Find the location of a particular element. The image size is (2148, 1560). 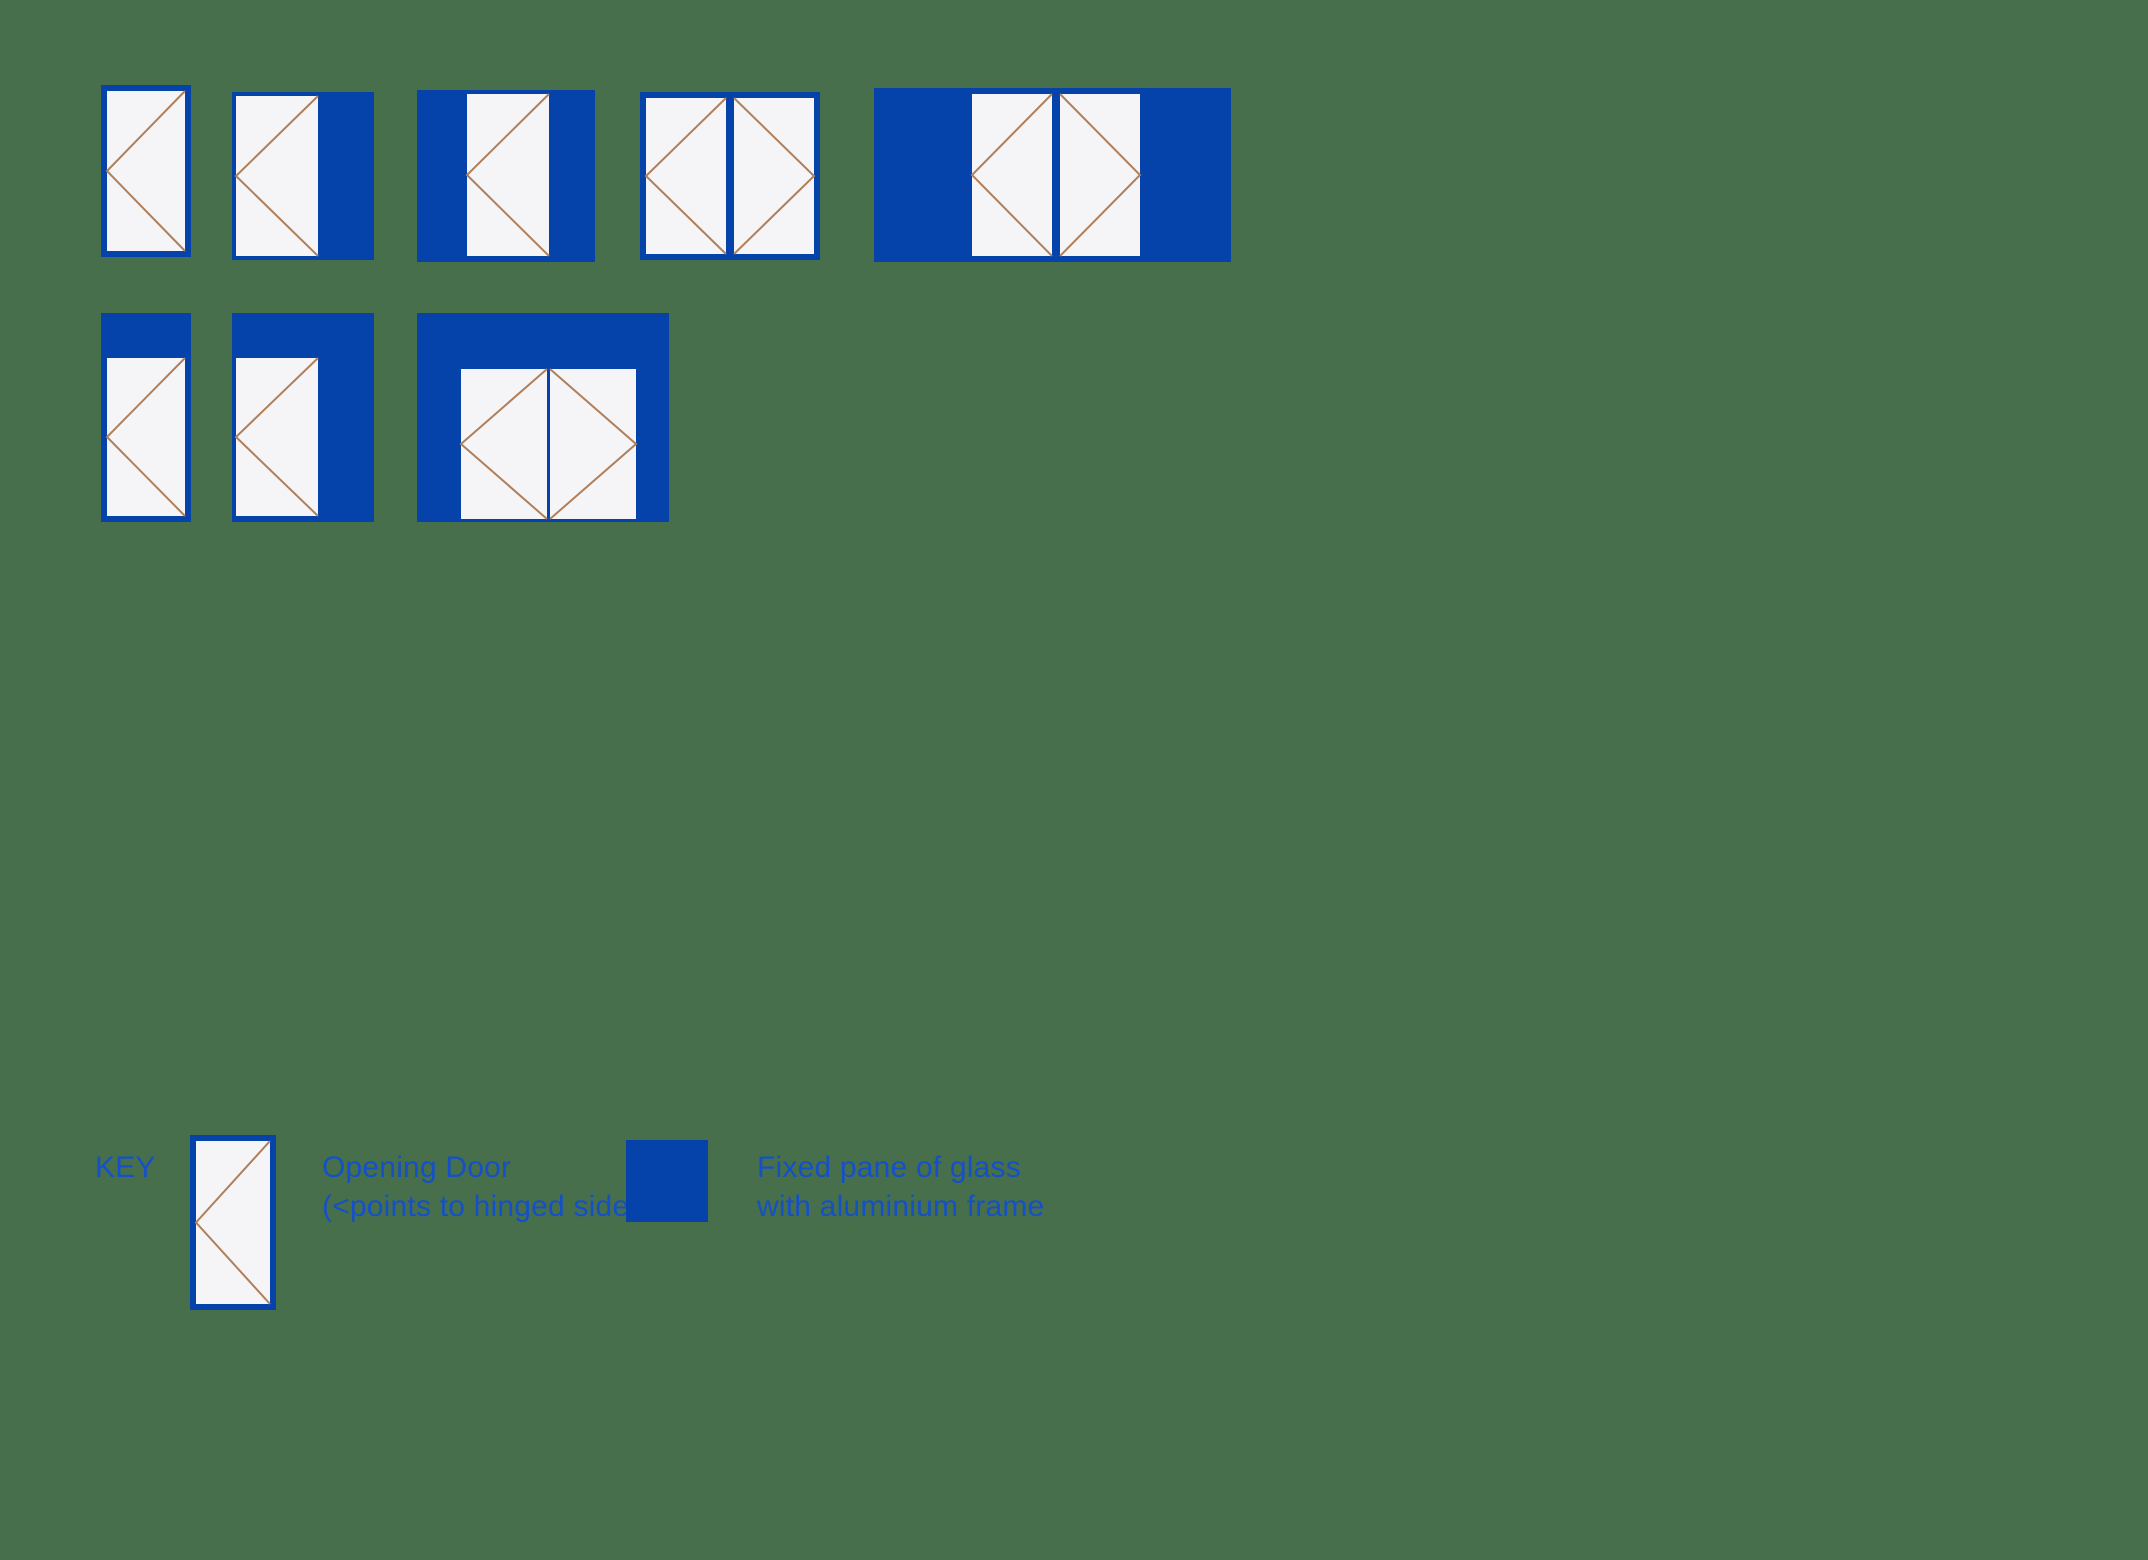

configuration-double-door-with-transom-and-side-fixed-panes is located at coordinates (543, 417).